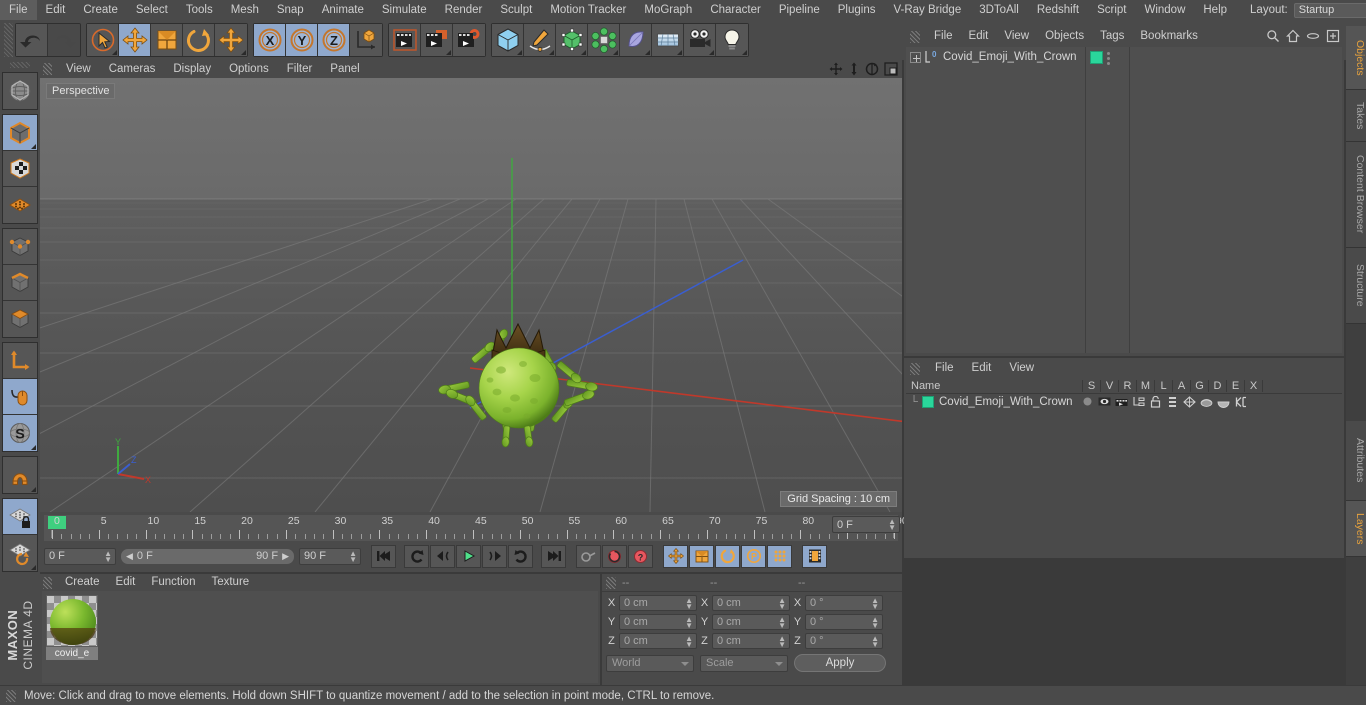  Describe the element at coordinates (152, 10) in the screenshot. I see `menu-item-select: Select` at that location.